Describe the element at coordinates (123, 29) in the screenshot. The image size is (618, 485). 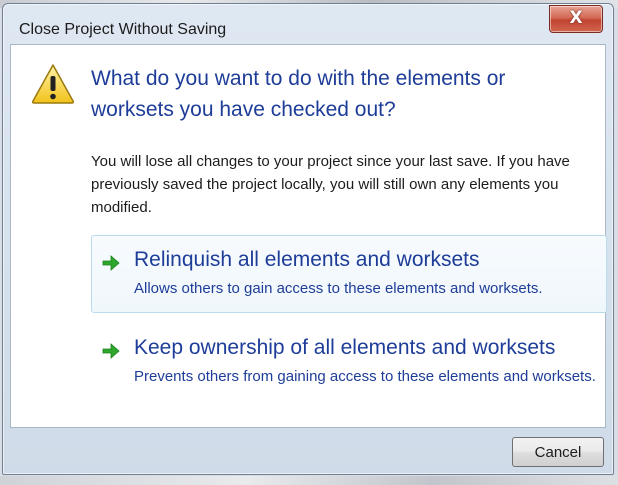
I see `dialog-title: Close Project Without Saving` at that location.